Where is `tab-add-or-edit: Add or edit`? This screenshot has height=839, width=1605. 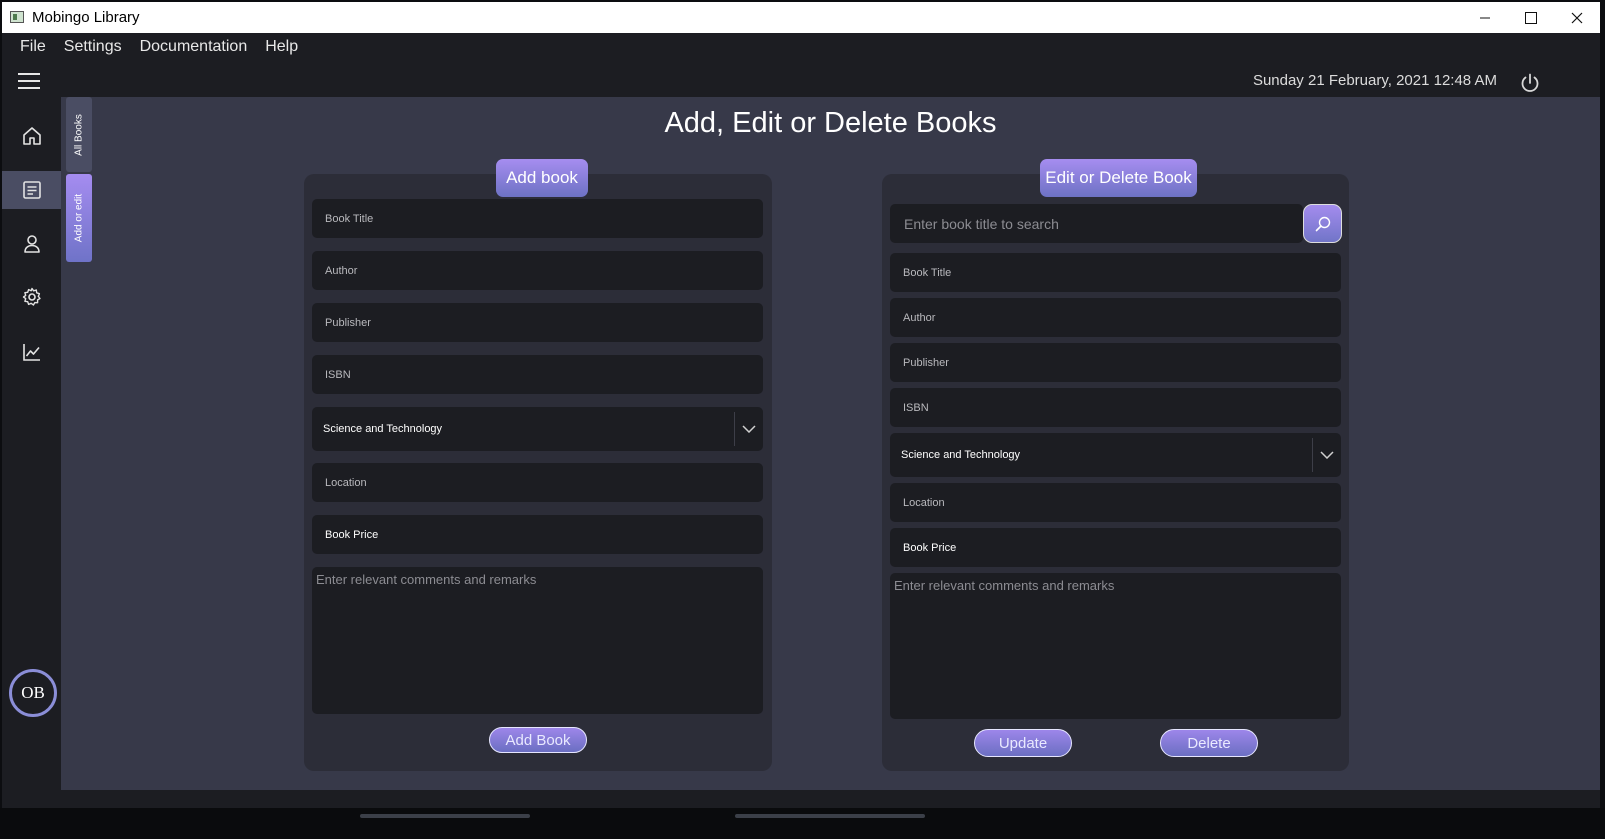 tab-add-or-edit: Add or edit is located at coordinates (79, 218).